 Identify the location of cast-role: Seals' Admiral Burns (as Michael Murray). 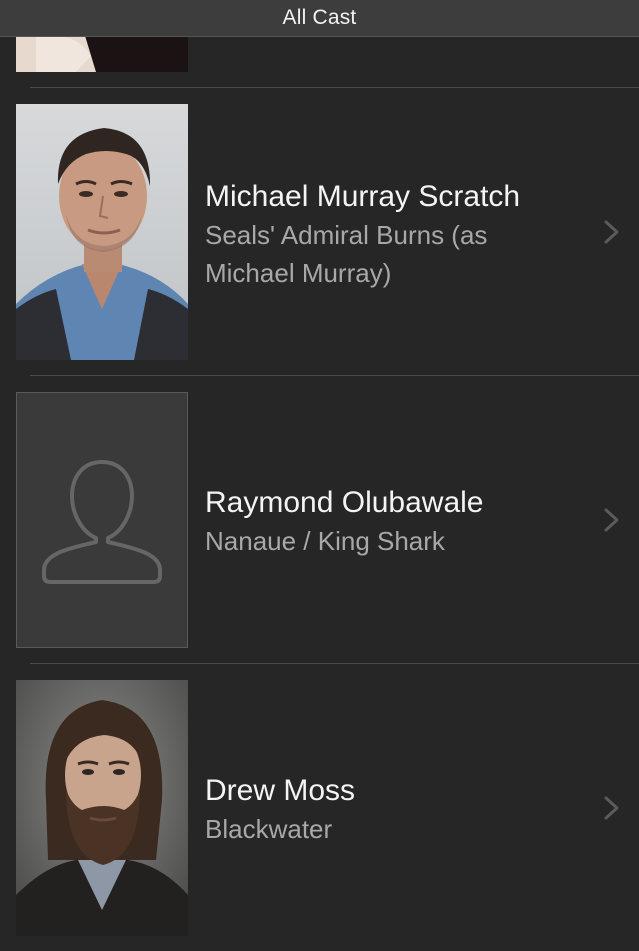
(346, 254).